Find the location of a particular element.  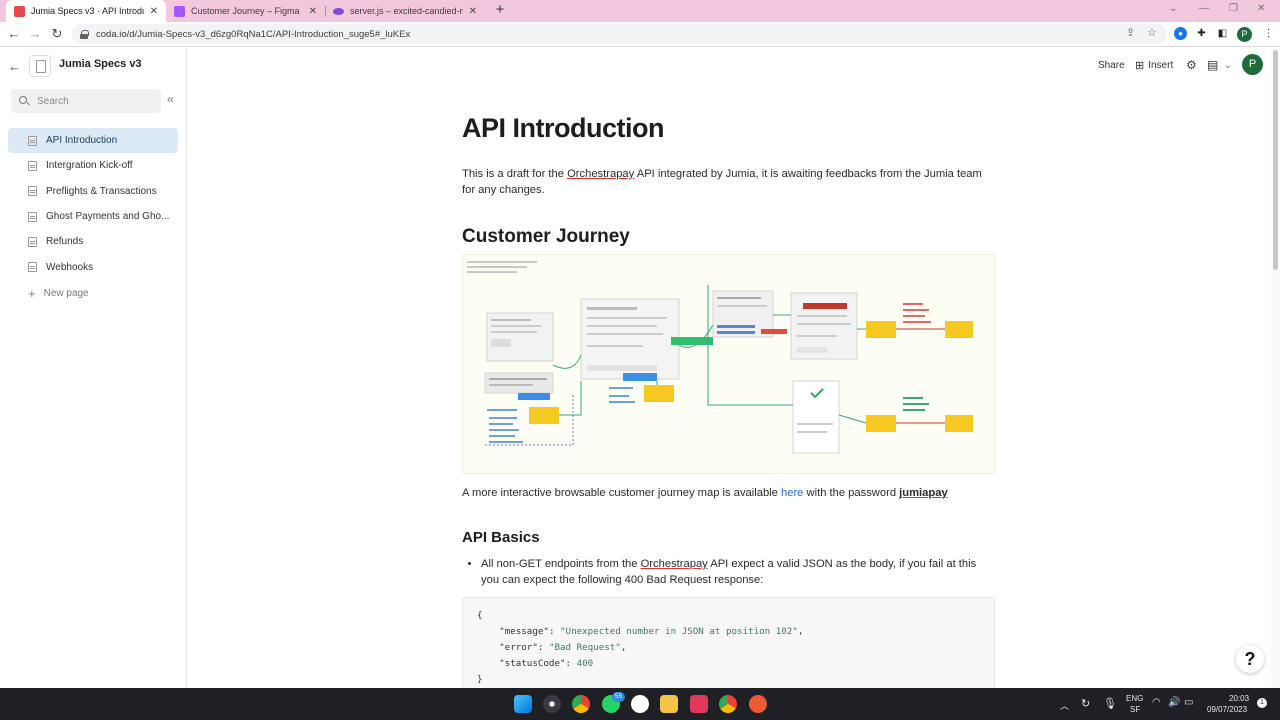

tab-figma: Customer Journey – Figma ✕ is located at coordinates (245, 11).